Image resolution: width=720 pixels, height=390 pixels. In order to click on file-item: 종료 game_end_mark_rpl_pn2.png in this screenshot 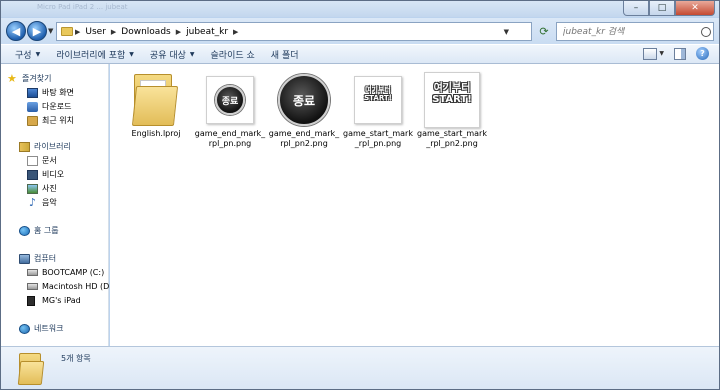, I will do `click(304, 109)`.